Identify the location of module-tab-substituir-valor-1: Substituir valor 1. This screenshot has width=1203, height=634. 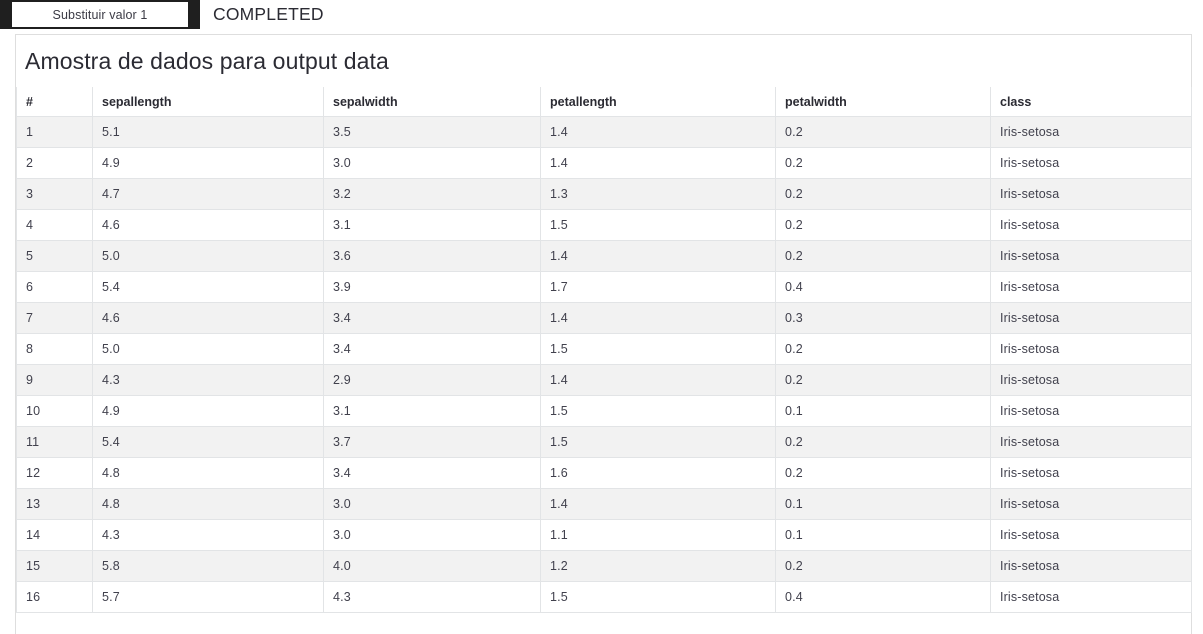
(100, 14).